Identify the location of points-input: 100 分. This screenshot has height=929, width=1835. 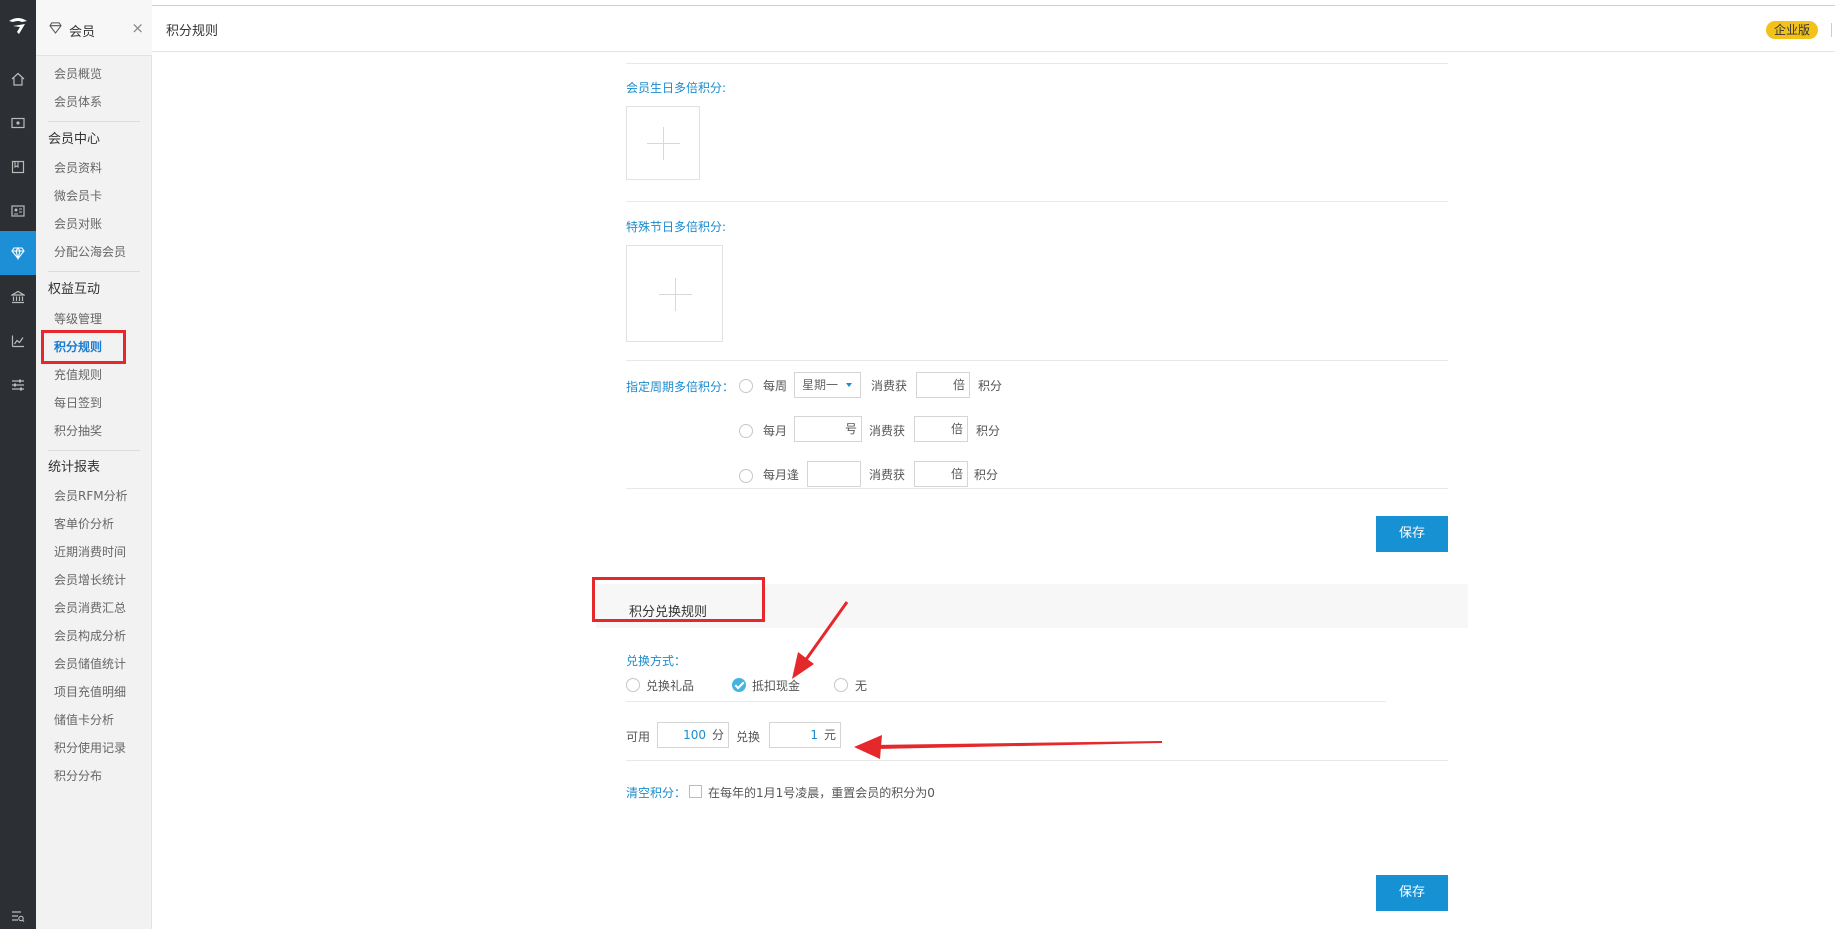
(693, 735).